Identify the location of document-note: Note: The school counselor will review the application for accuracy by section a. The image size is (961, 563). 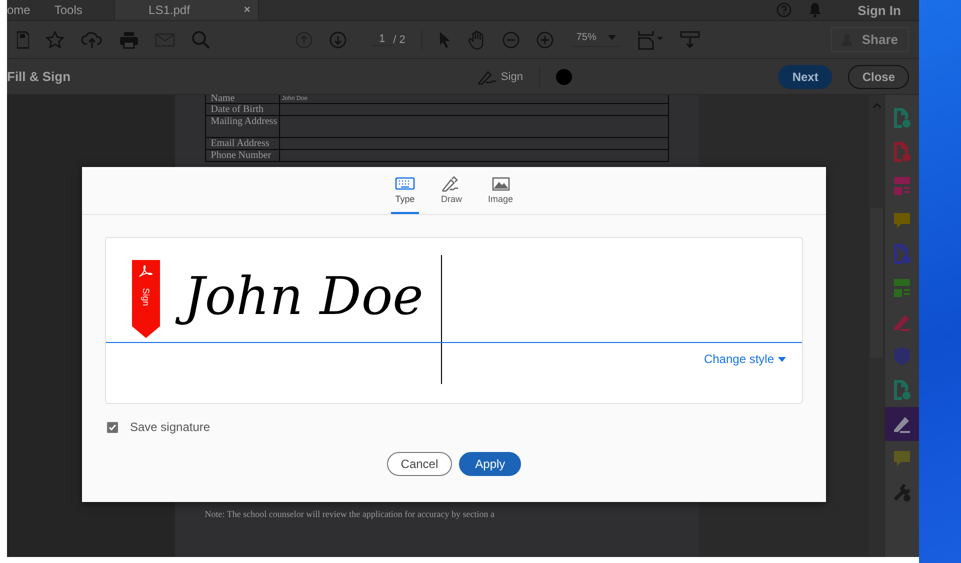
(350, 514).